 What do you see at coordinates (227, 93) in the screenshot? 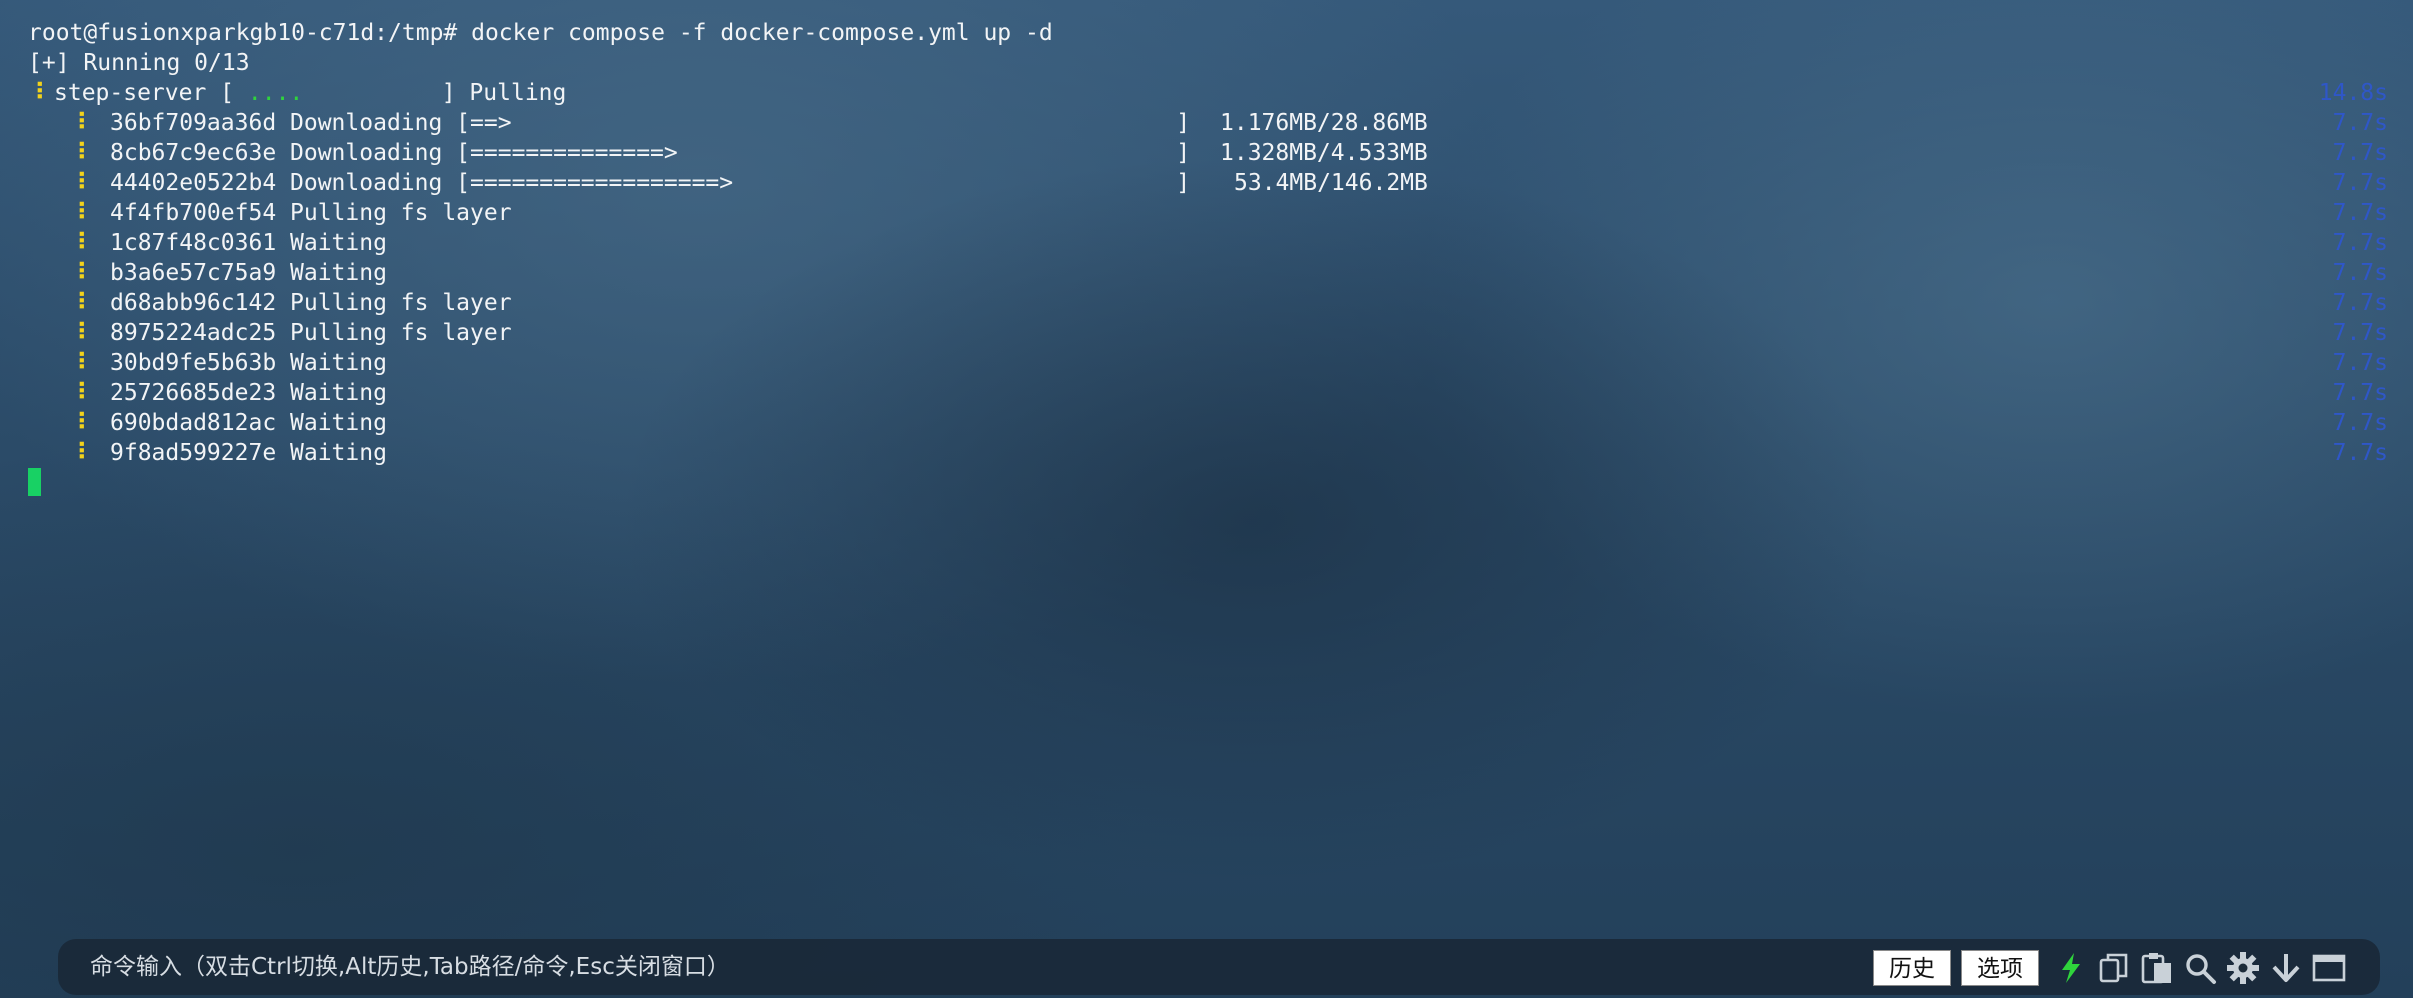
I see `service-bar-open: [` at bounding box center [227, 93].